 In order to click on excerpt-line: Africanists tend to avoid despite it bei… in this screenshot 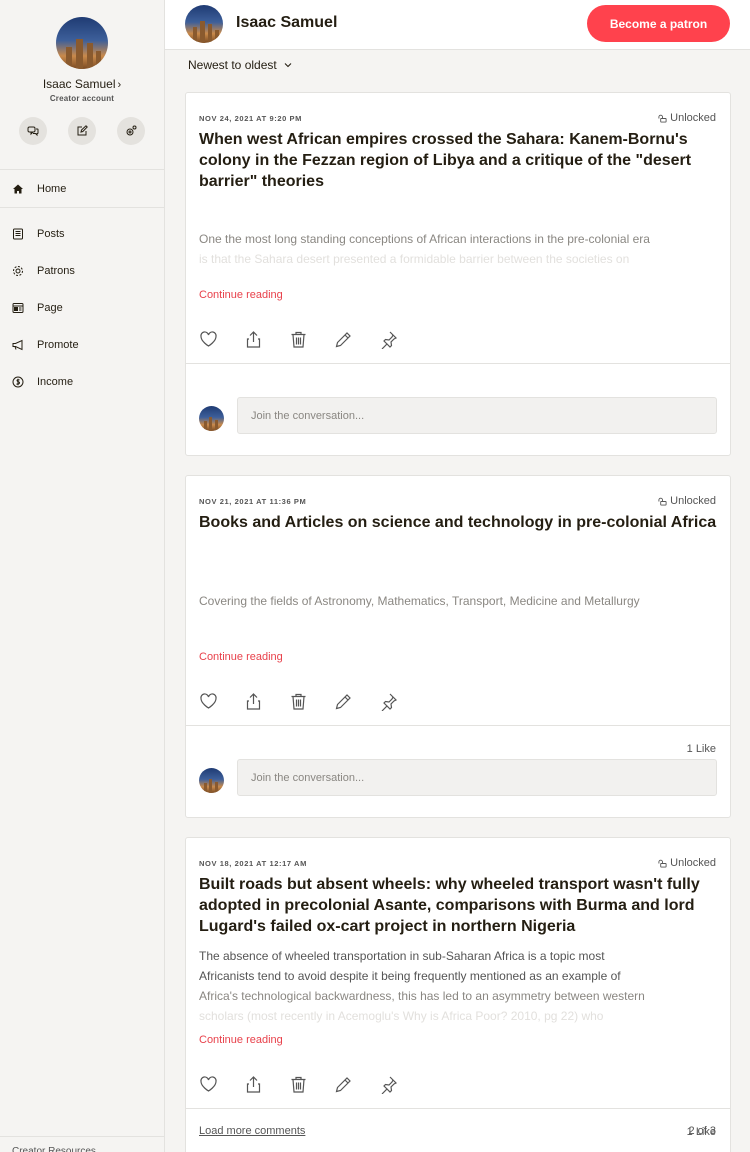, I will do `click(410, 976)`.